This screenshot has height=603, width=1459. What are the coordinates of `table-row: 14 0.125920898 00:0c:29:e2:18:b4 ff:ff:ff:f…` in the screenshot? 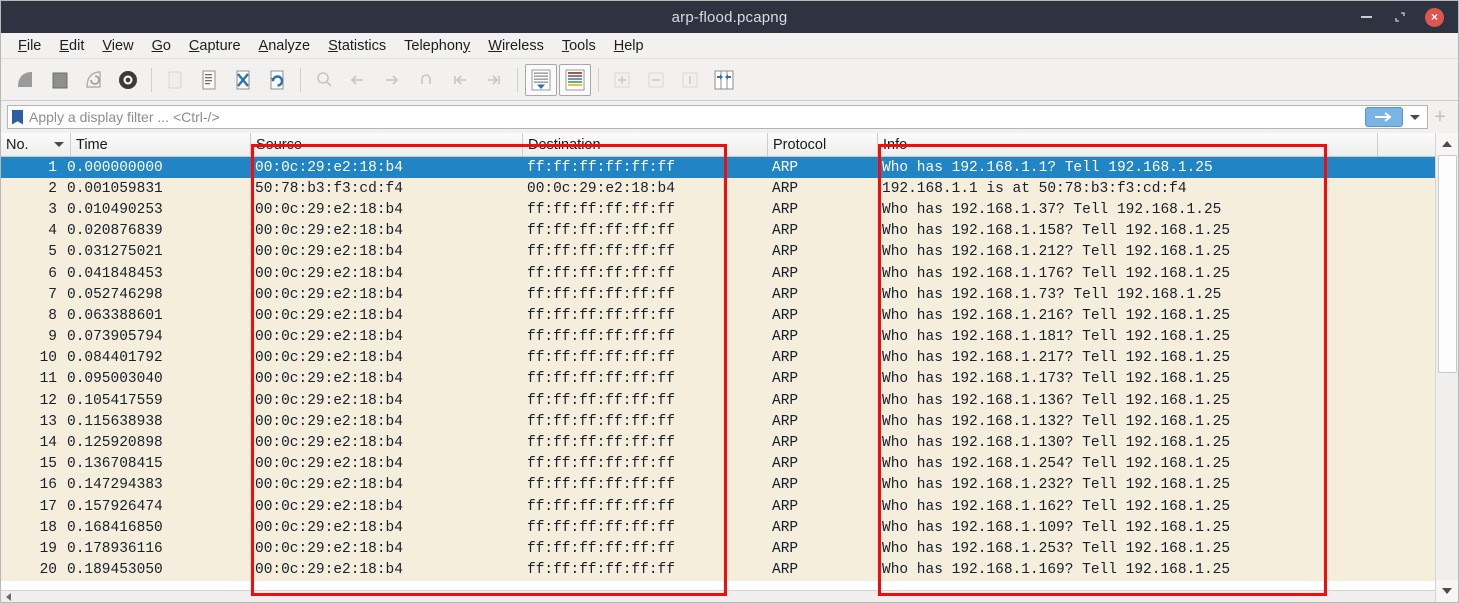 It's located at (718, 443).